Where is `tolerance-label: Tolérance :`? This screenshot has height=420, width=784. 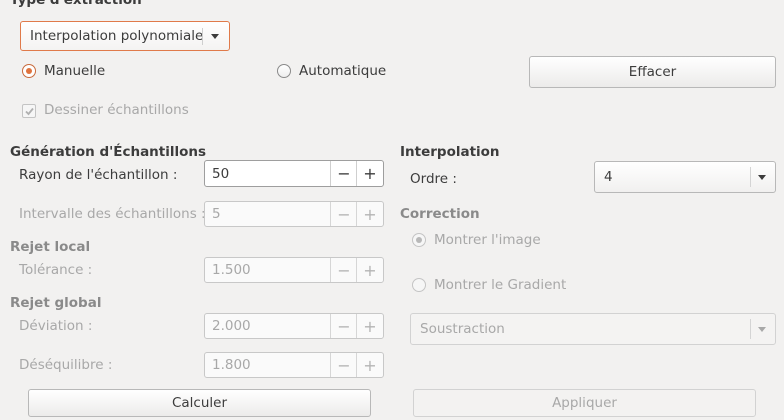
tolerance-label: Tolérance : is located at coordinates (56, 270).